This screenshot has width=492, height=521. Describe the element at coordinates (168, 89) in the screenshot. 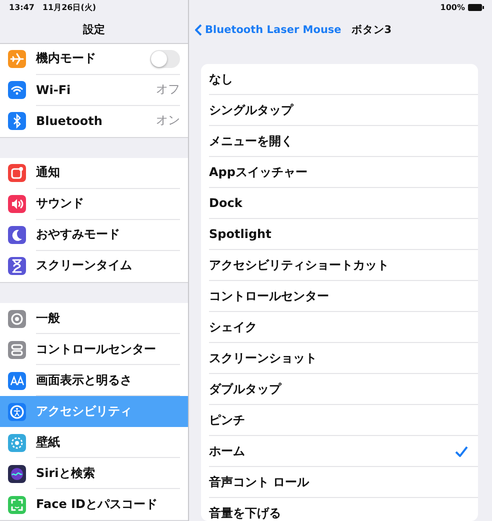

I see `item-value: オフ` at that location.